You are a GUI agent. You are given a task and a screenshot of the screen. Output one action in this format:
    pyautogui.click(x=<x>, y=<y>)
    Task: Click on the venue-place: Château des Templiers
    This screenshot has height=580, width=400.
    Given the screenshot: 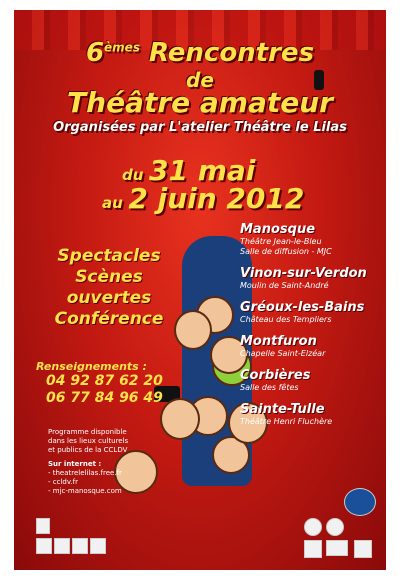 What is the action you would take?
    pyautogui.click(x=286, y=319)
    